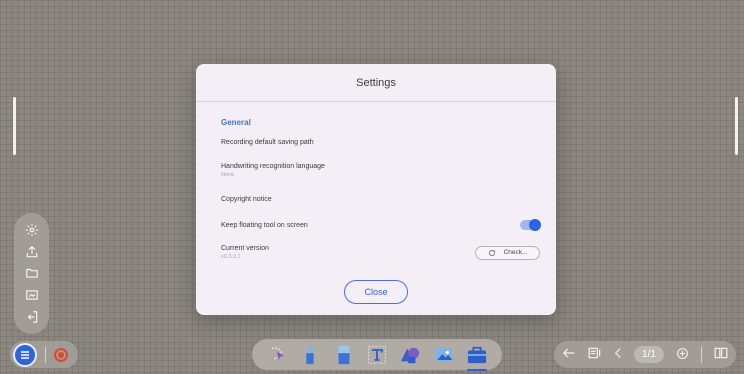 The width and height of the screenshot is (744, 374). Describe the element at coordinates (410, 355) in the screenshot. I see `shape-icon` at that location.